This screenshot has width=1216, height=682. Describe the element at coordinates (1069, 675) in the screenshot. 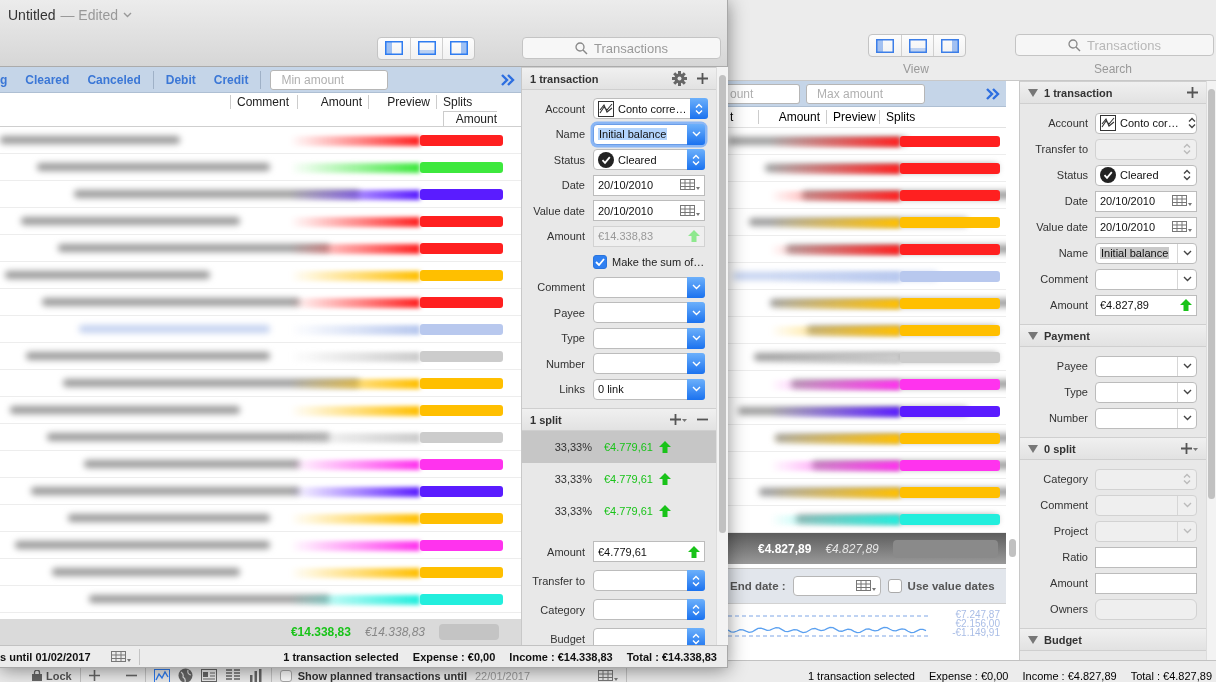

I see `status-text: Income : €4.827,89` at that location.